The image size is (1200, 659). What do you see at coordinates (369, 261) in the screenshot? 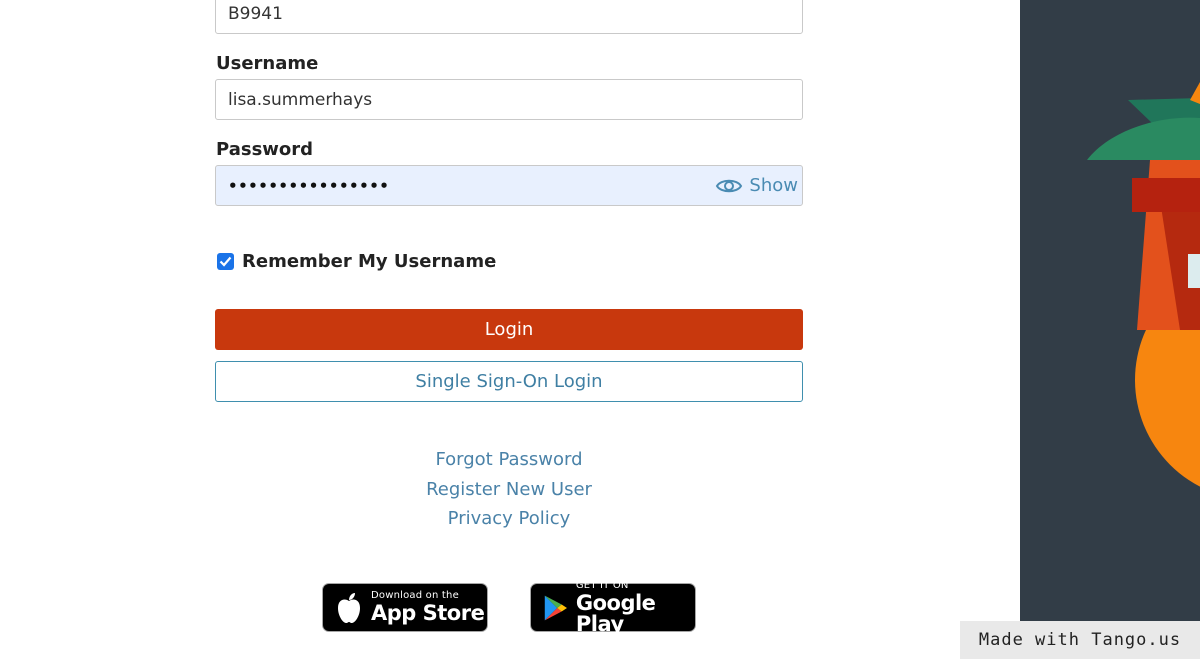
I see `remember-username-label: Remember My Username` at bounding box center [369, 261].